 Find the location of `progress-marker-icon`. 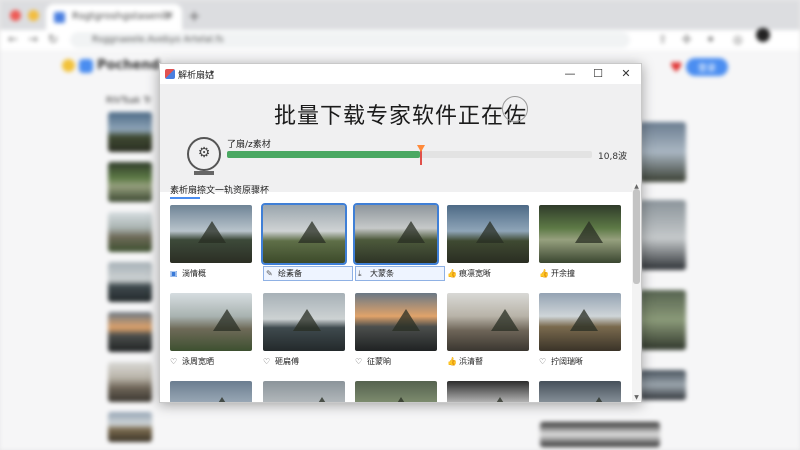

progress-marker-icon is located at coordinates (421, 155).